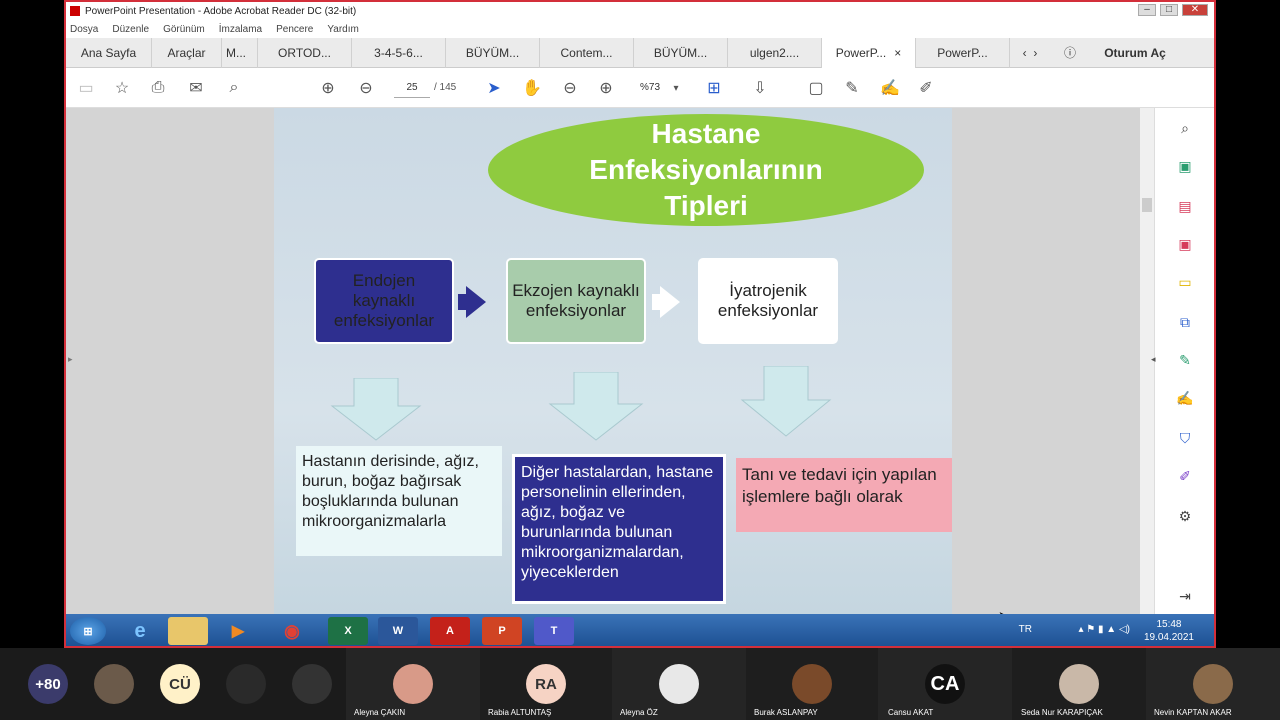 This screenshot has width=1280, height=720. What do you see at coordinates (109, 52) in the screenshot?
I see `tab-home: Ana Sayfa` at bounding box center [109, 52].